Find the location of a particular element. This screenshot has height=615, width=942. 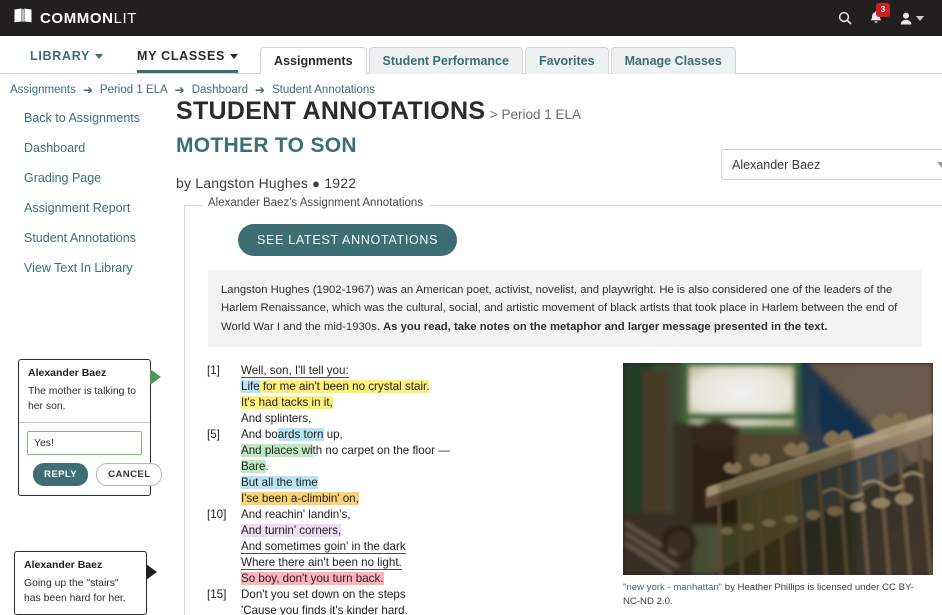

line-segment: for me ain't been no crystal stair. is located at coordinates (344, 386).